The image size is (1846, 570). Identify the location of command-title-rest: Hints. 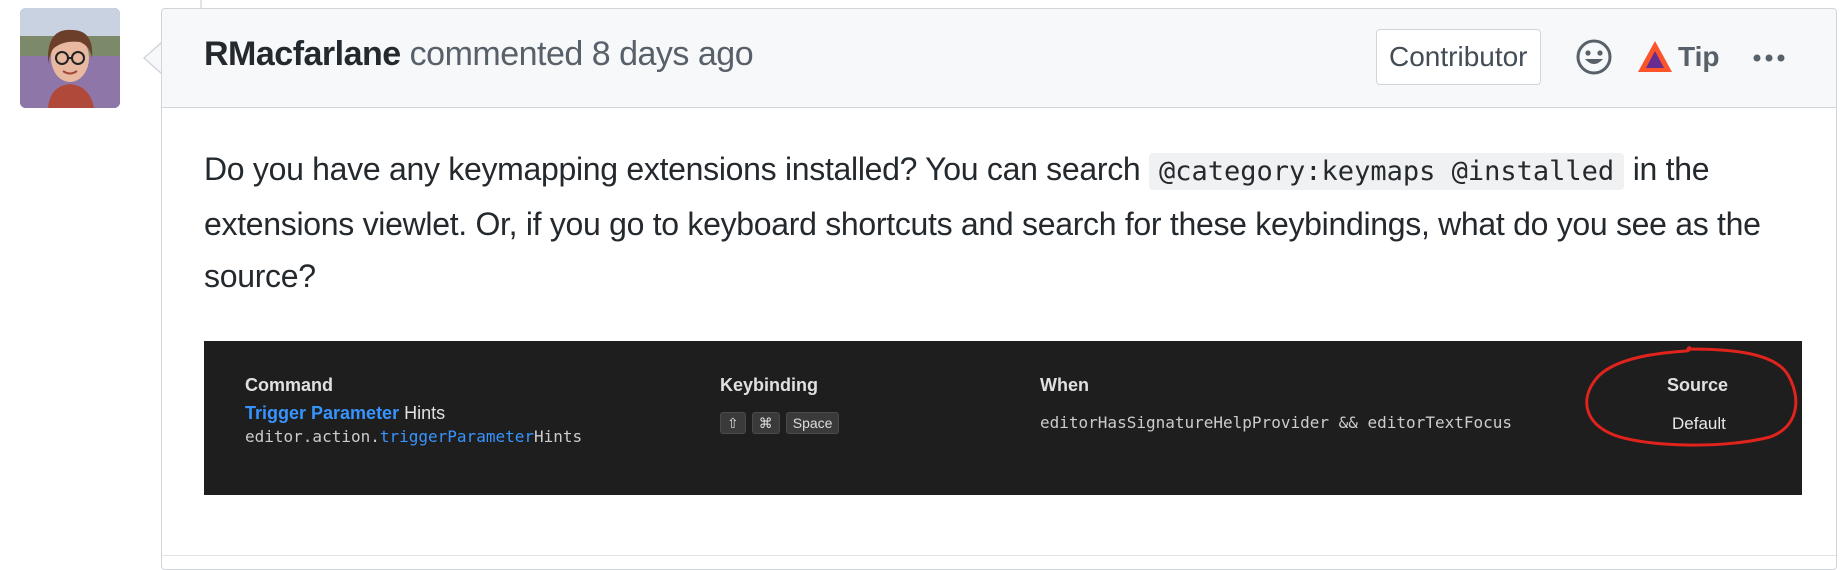
(422, 413).